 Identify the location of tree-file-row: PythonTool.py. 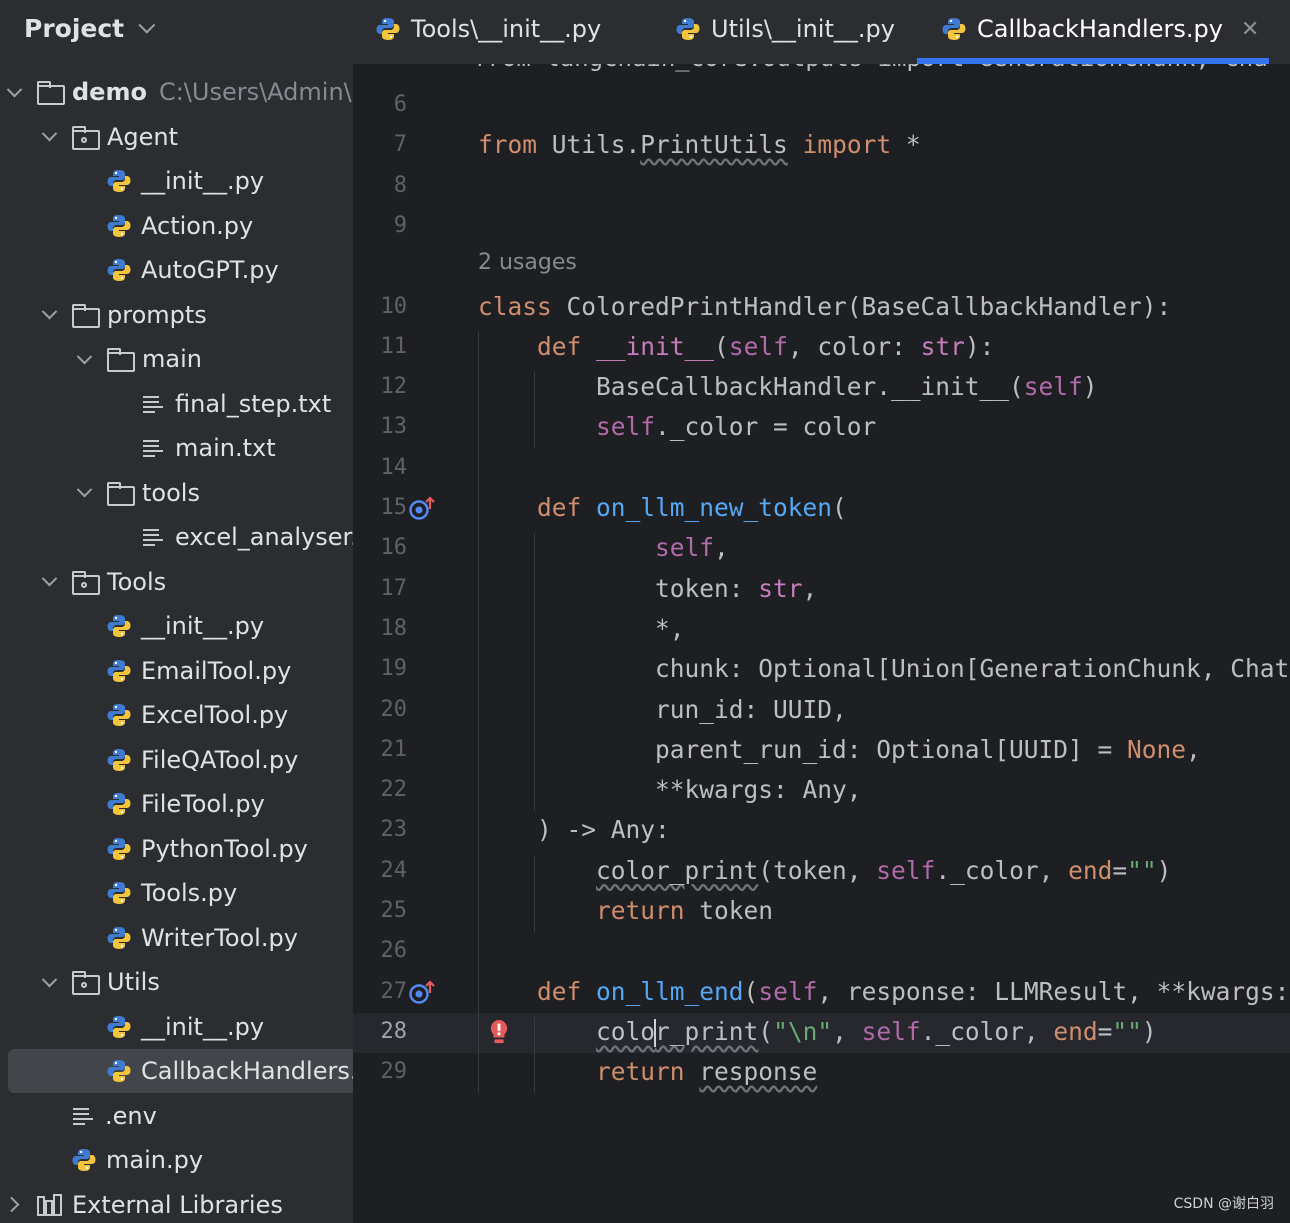
(176, 849).